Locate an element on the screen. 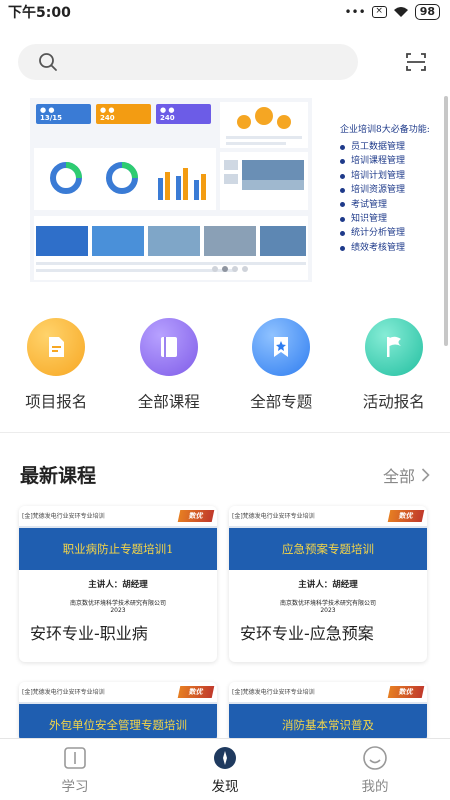 Image resolution: width=450 pixels, height=800 pixels. nav-item-mine: 我的 is located at coordinates (375, 769).